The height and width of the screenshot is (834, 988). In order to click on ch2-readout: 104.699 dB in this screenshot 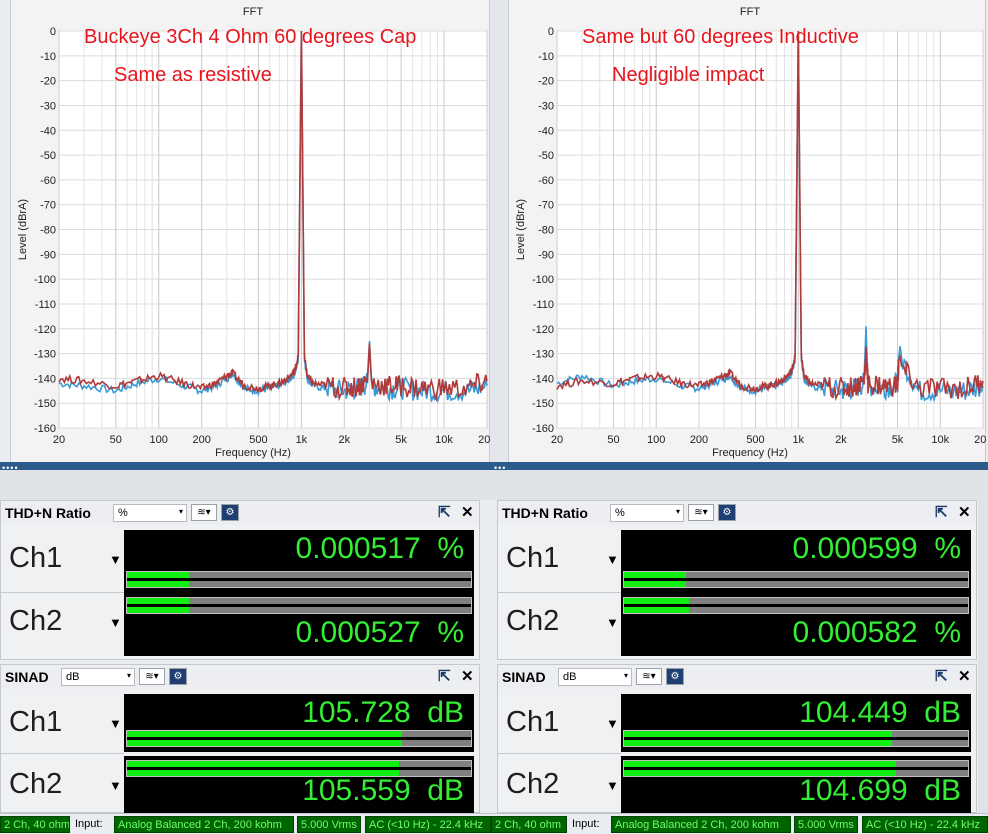, I will do `click(796, 785)`.